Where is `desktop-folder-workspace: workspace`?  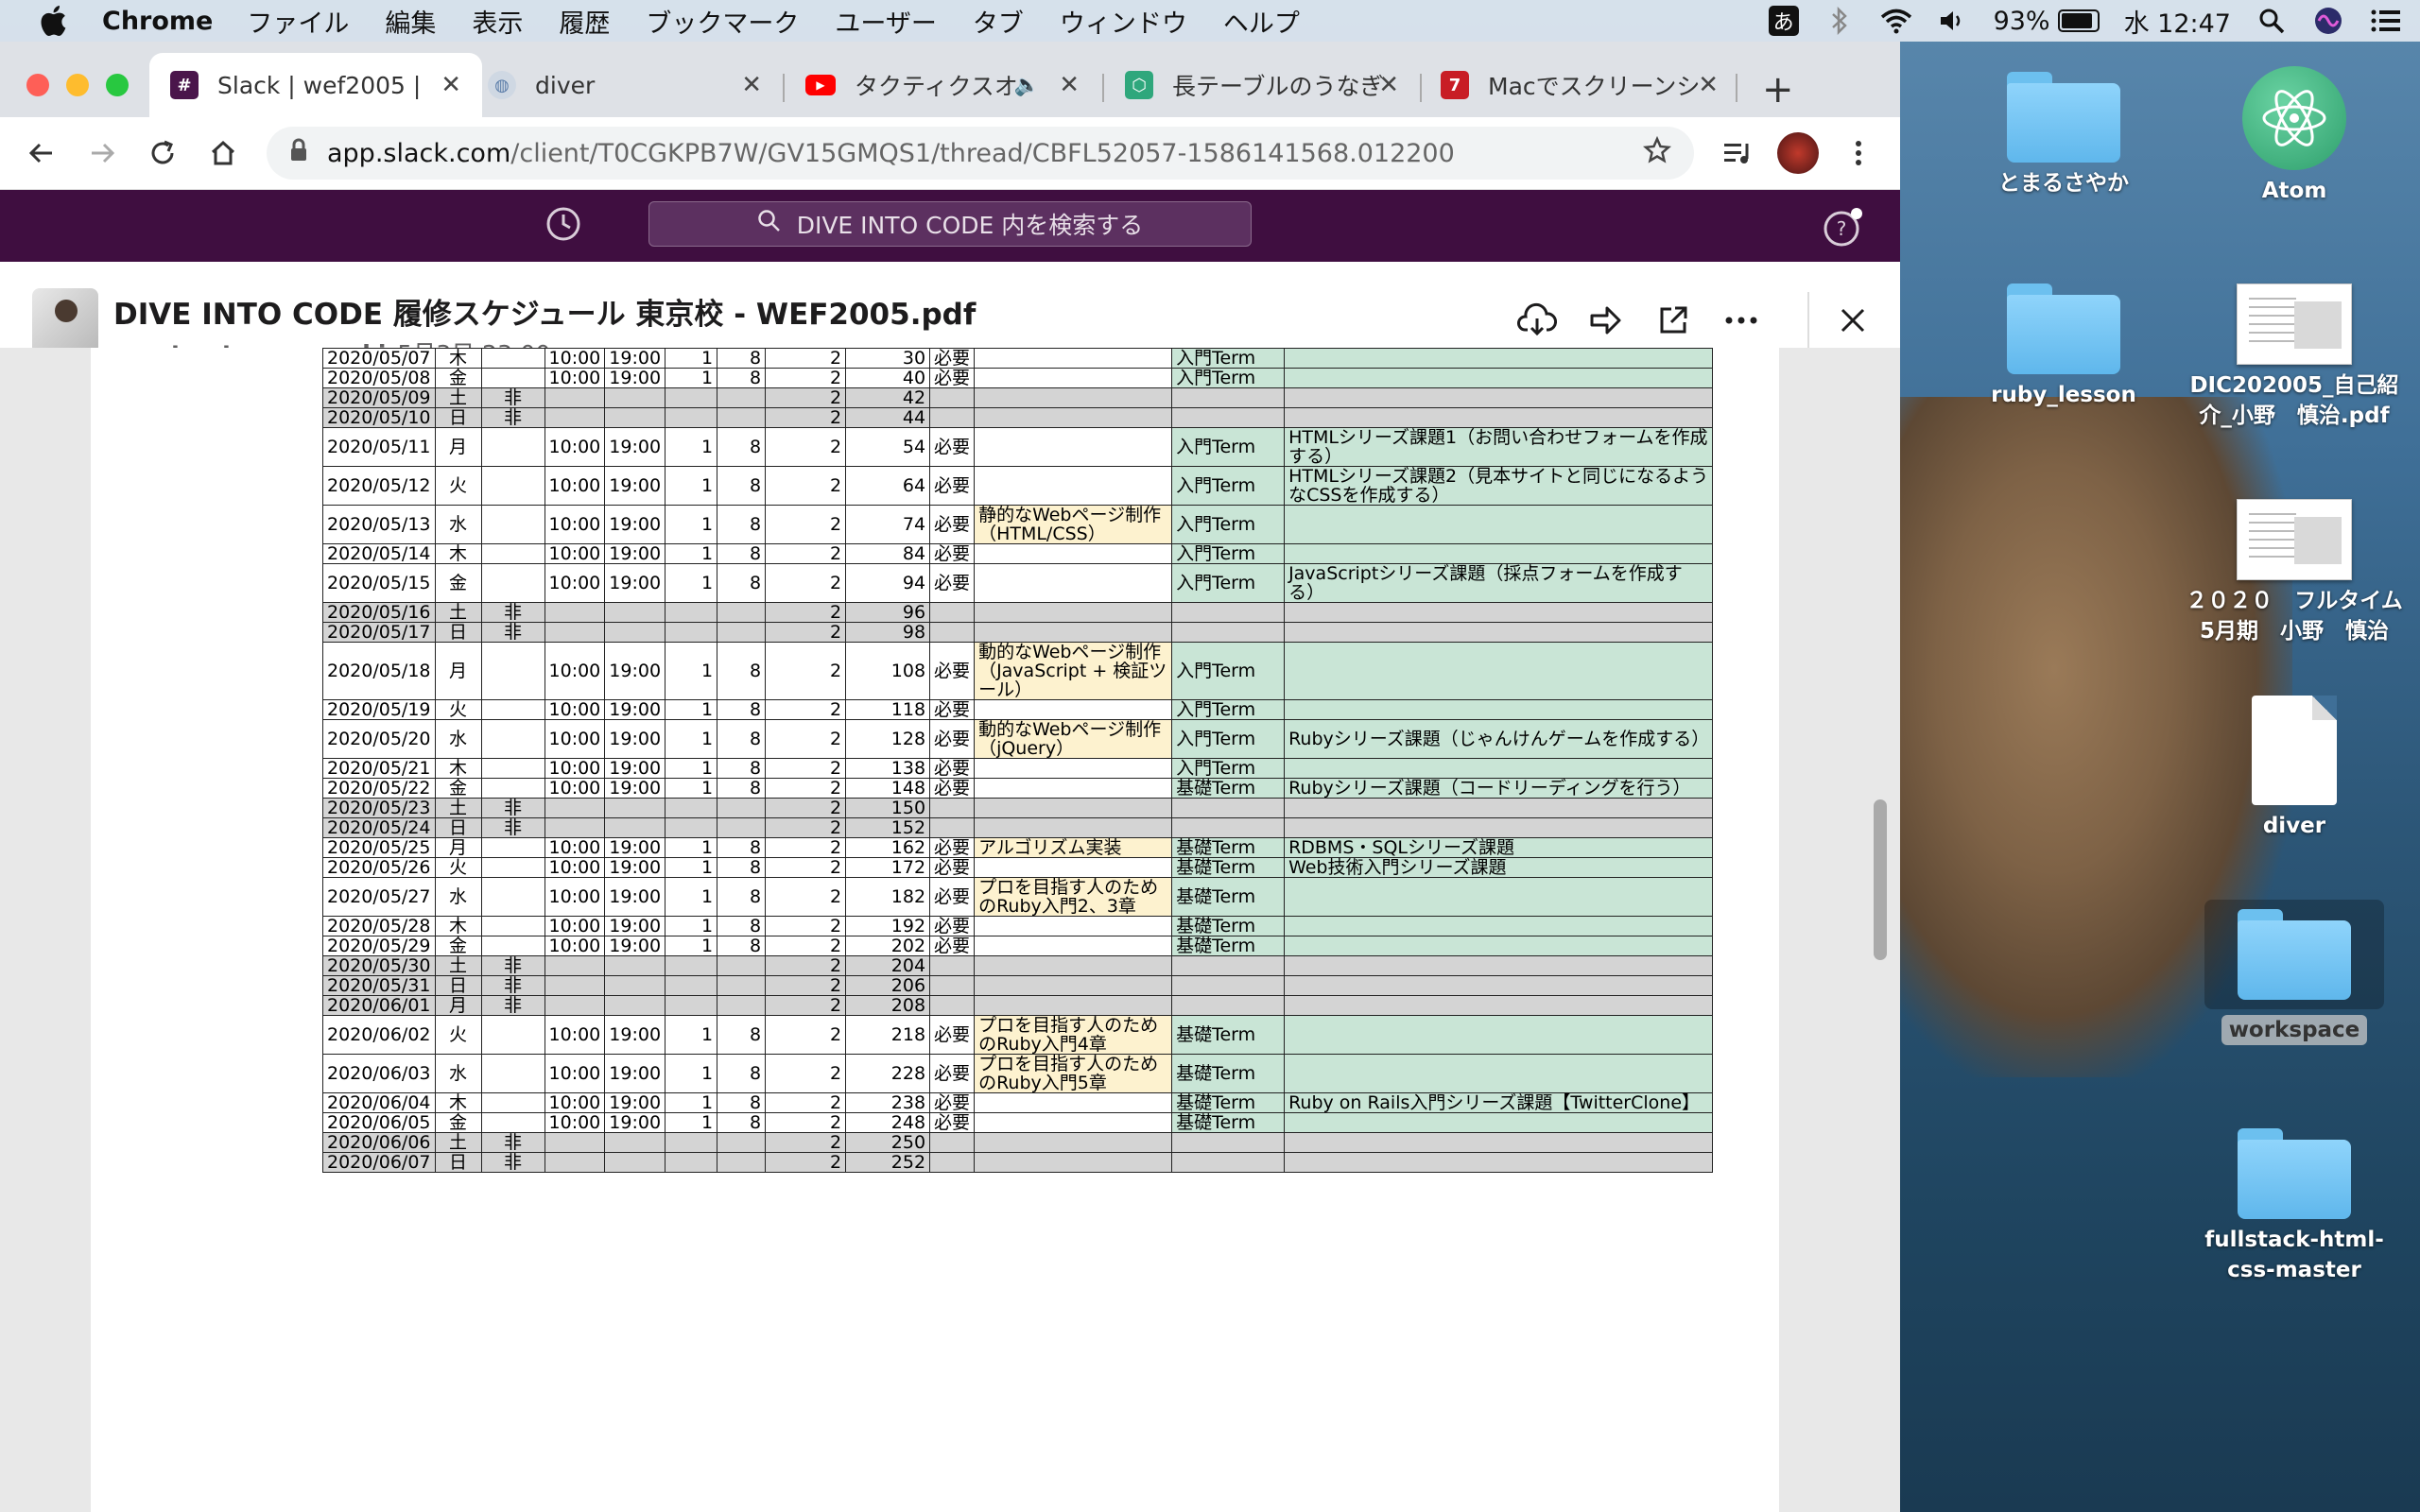 desktop-folder-workspace: workspace is located at coordinates (2294, 972).